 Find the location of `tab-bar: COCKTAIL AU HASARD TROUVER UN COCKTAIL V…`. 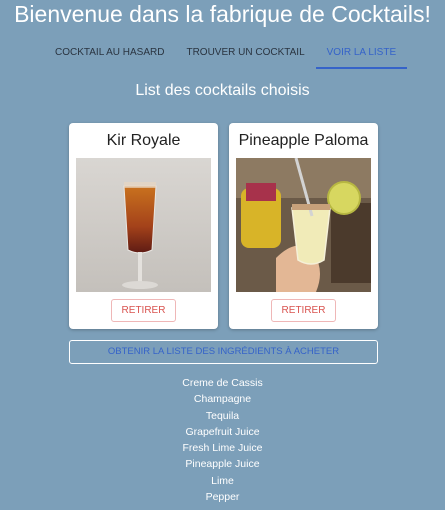

tab-bar: COCKTAIL AU HASARD TROUVER UN COCKTAIL V… is located at coordinates (226, 55).